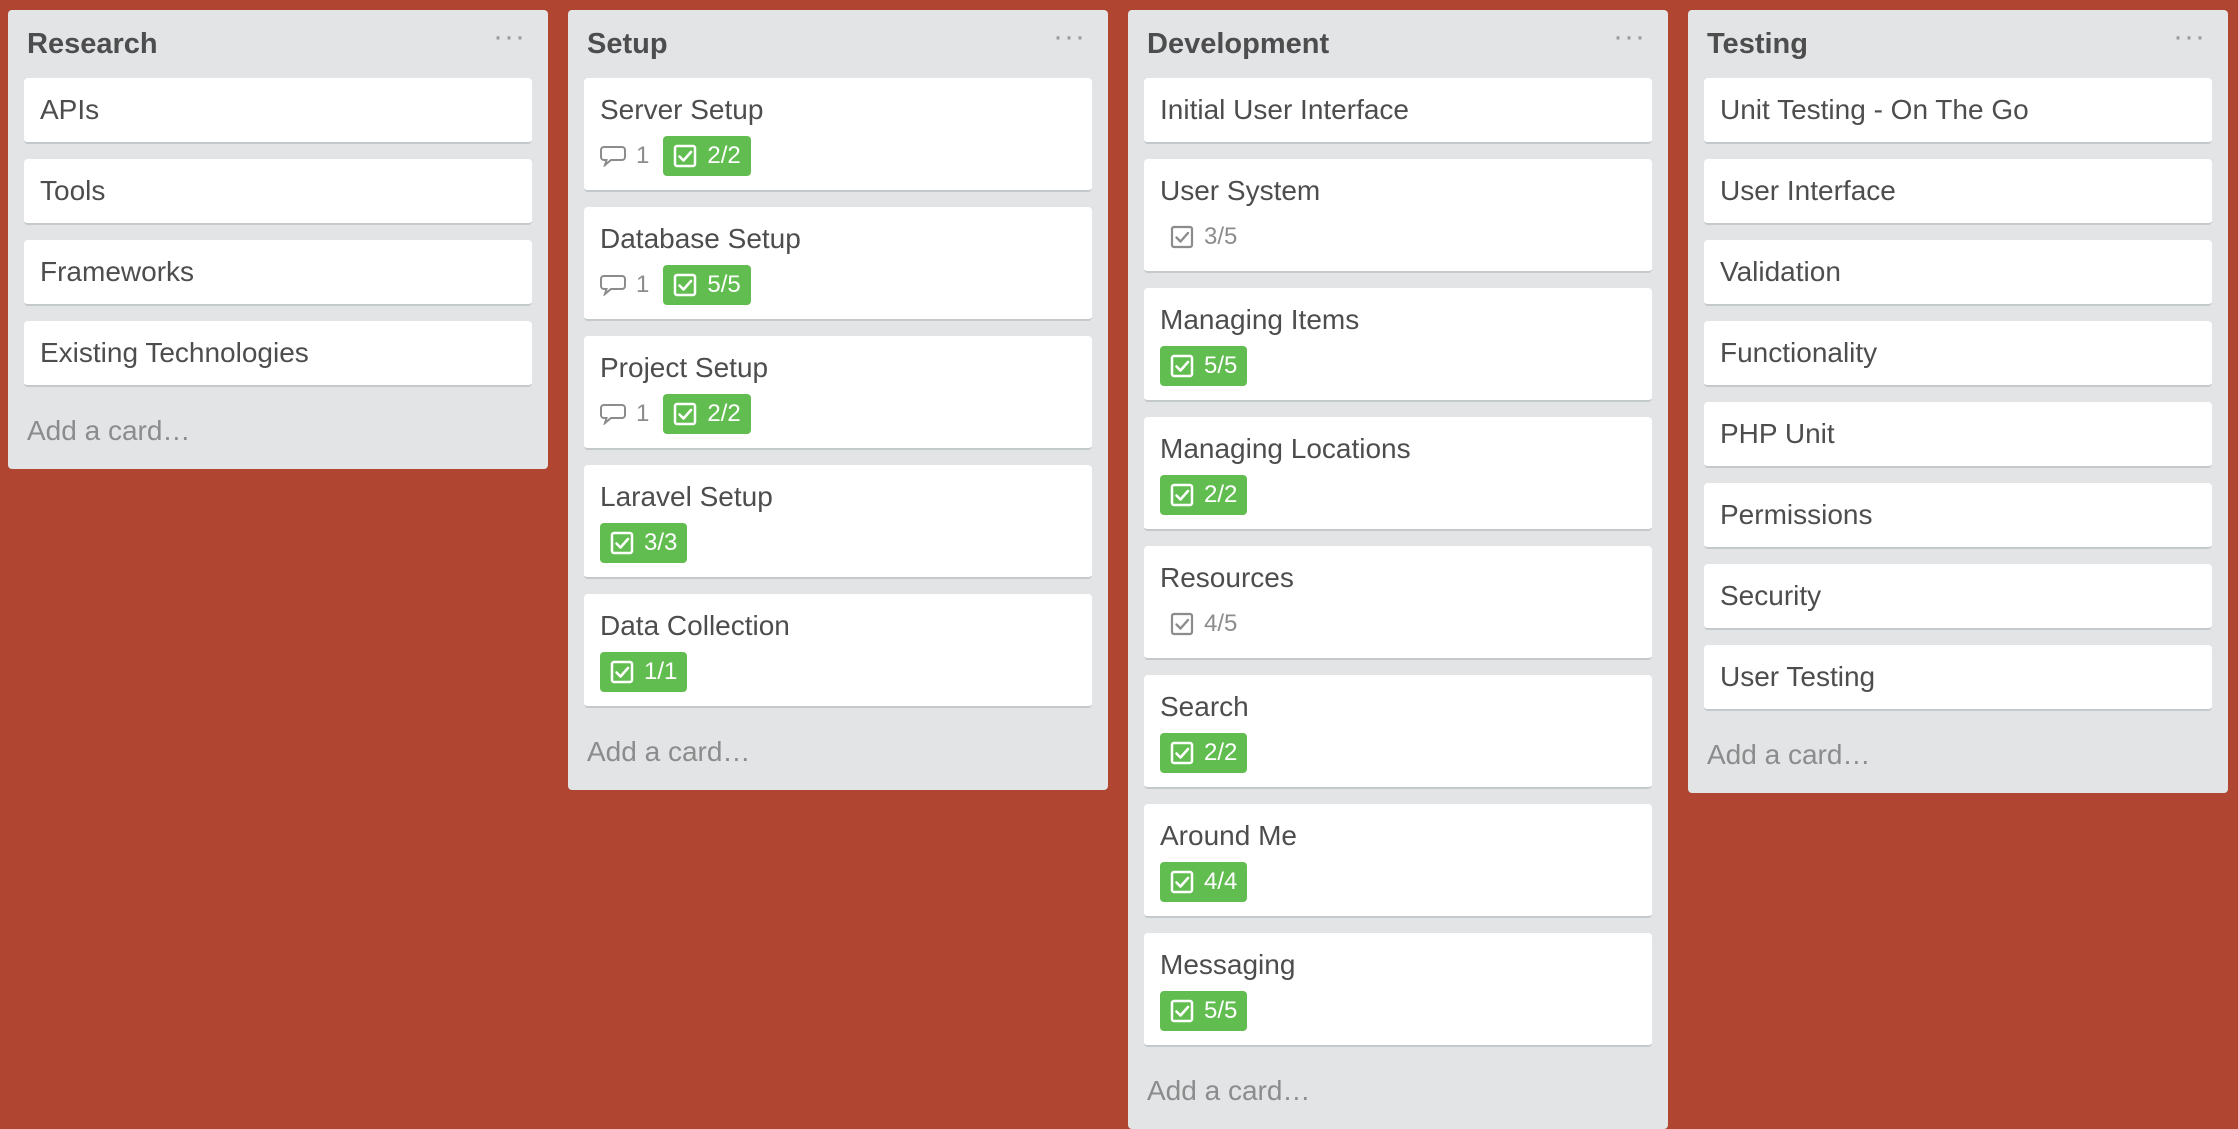  I want to click on card: Existing Technologies, so click(278, 354).